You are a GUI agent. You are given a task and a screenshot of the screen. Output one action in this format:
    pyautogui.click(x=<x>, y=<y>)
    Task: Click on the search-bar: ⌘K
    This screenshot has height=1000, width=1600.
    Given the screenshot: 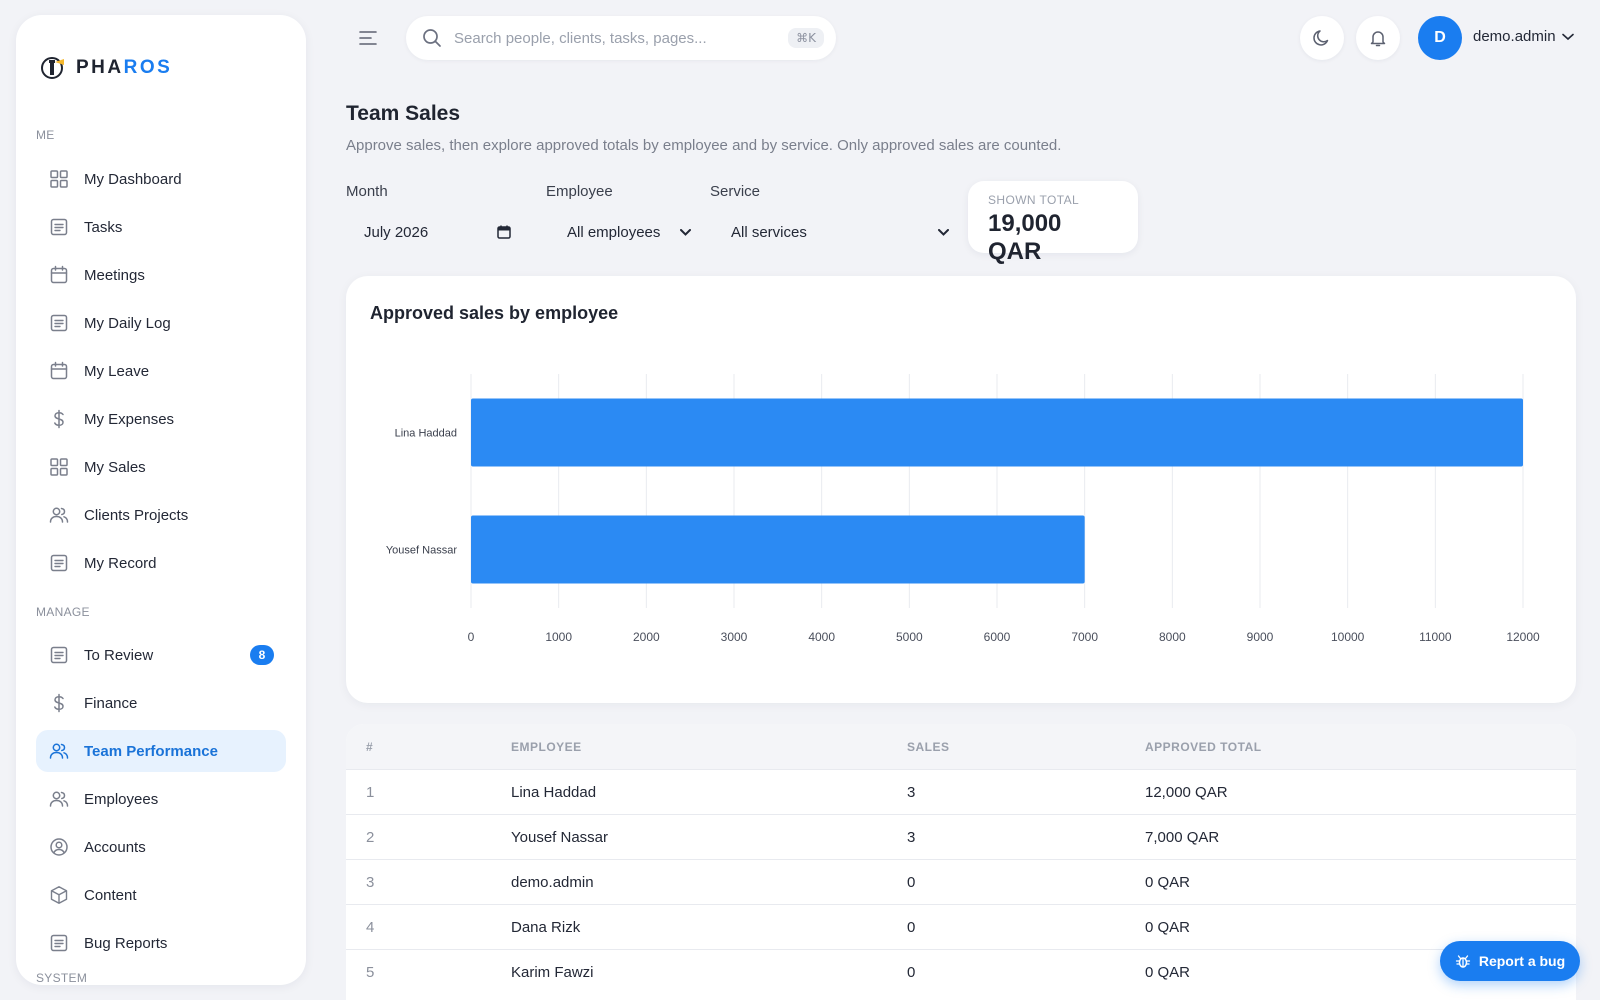 What is the action you would take?
    pyautogui.click(x=621, y=38)
    